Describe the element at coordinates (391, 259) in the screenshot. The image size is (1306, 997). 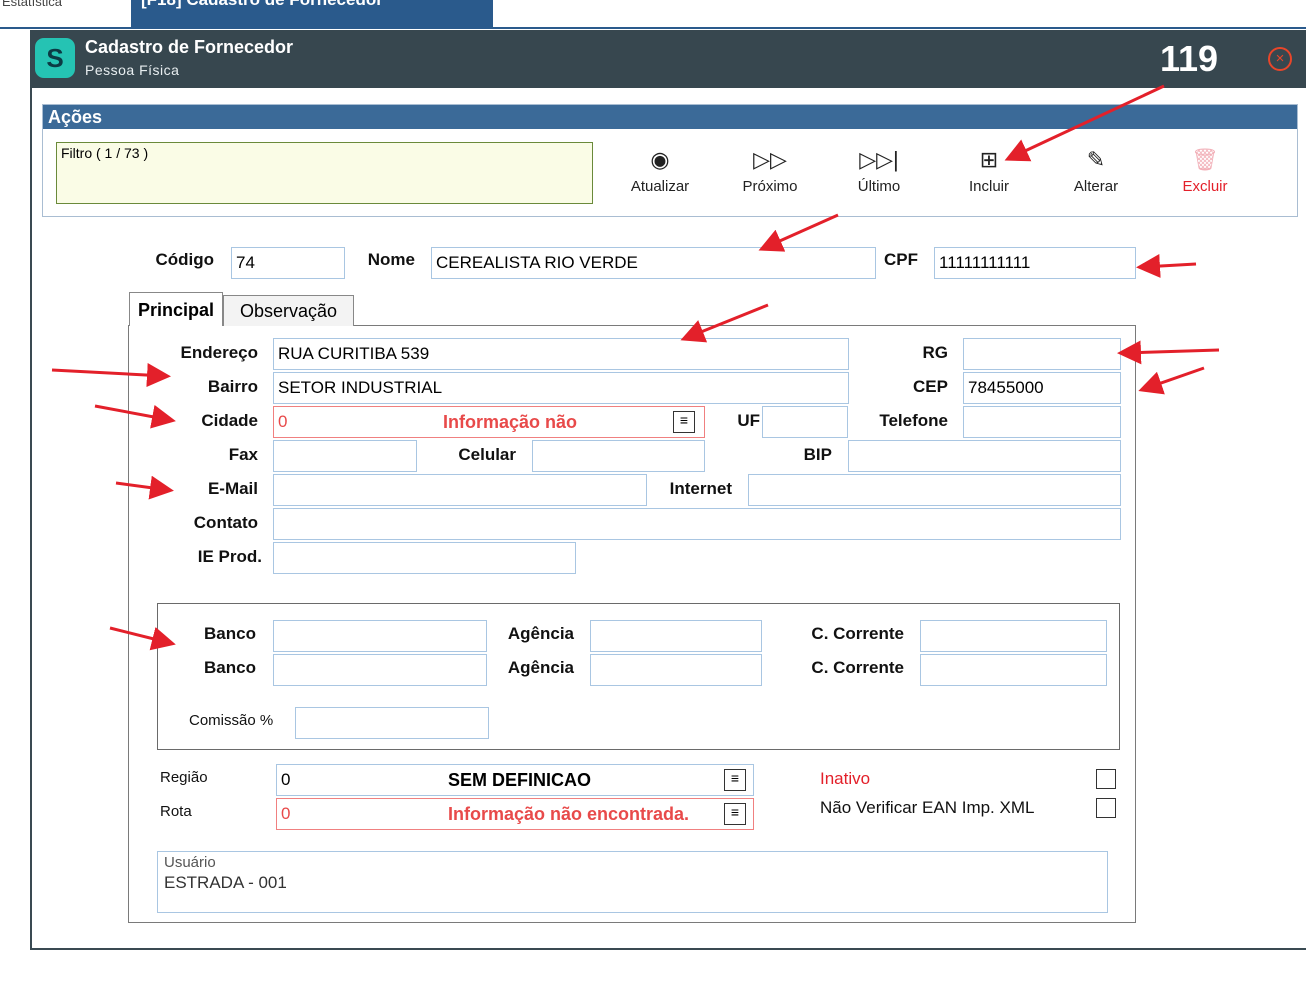
I see `nome-label: Nome` at that location.